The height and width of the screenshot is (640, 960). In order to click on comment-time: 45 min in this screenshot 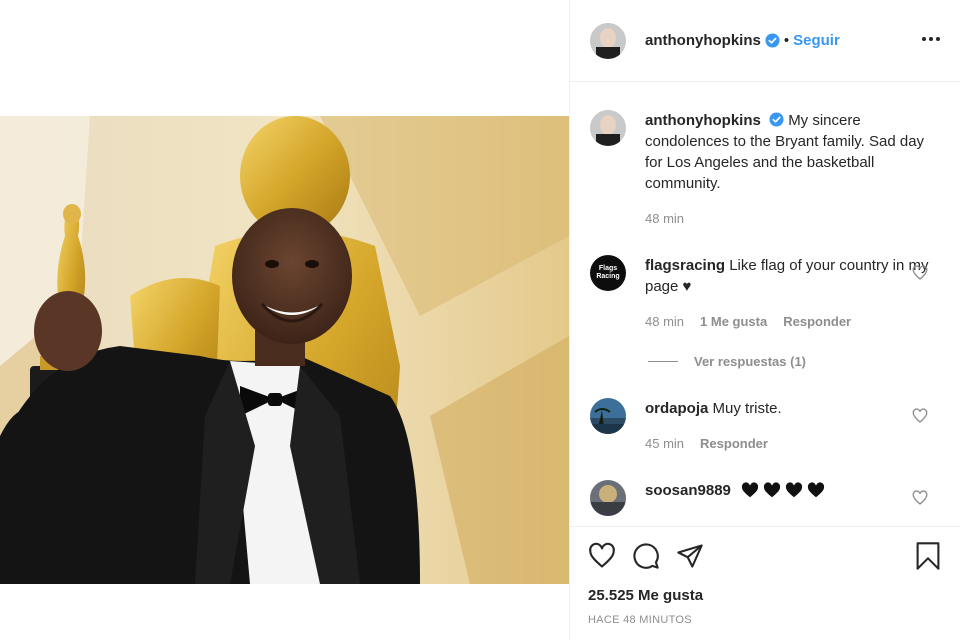, I will do `click(664, 443)`.